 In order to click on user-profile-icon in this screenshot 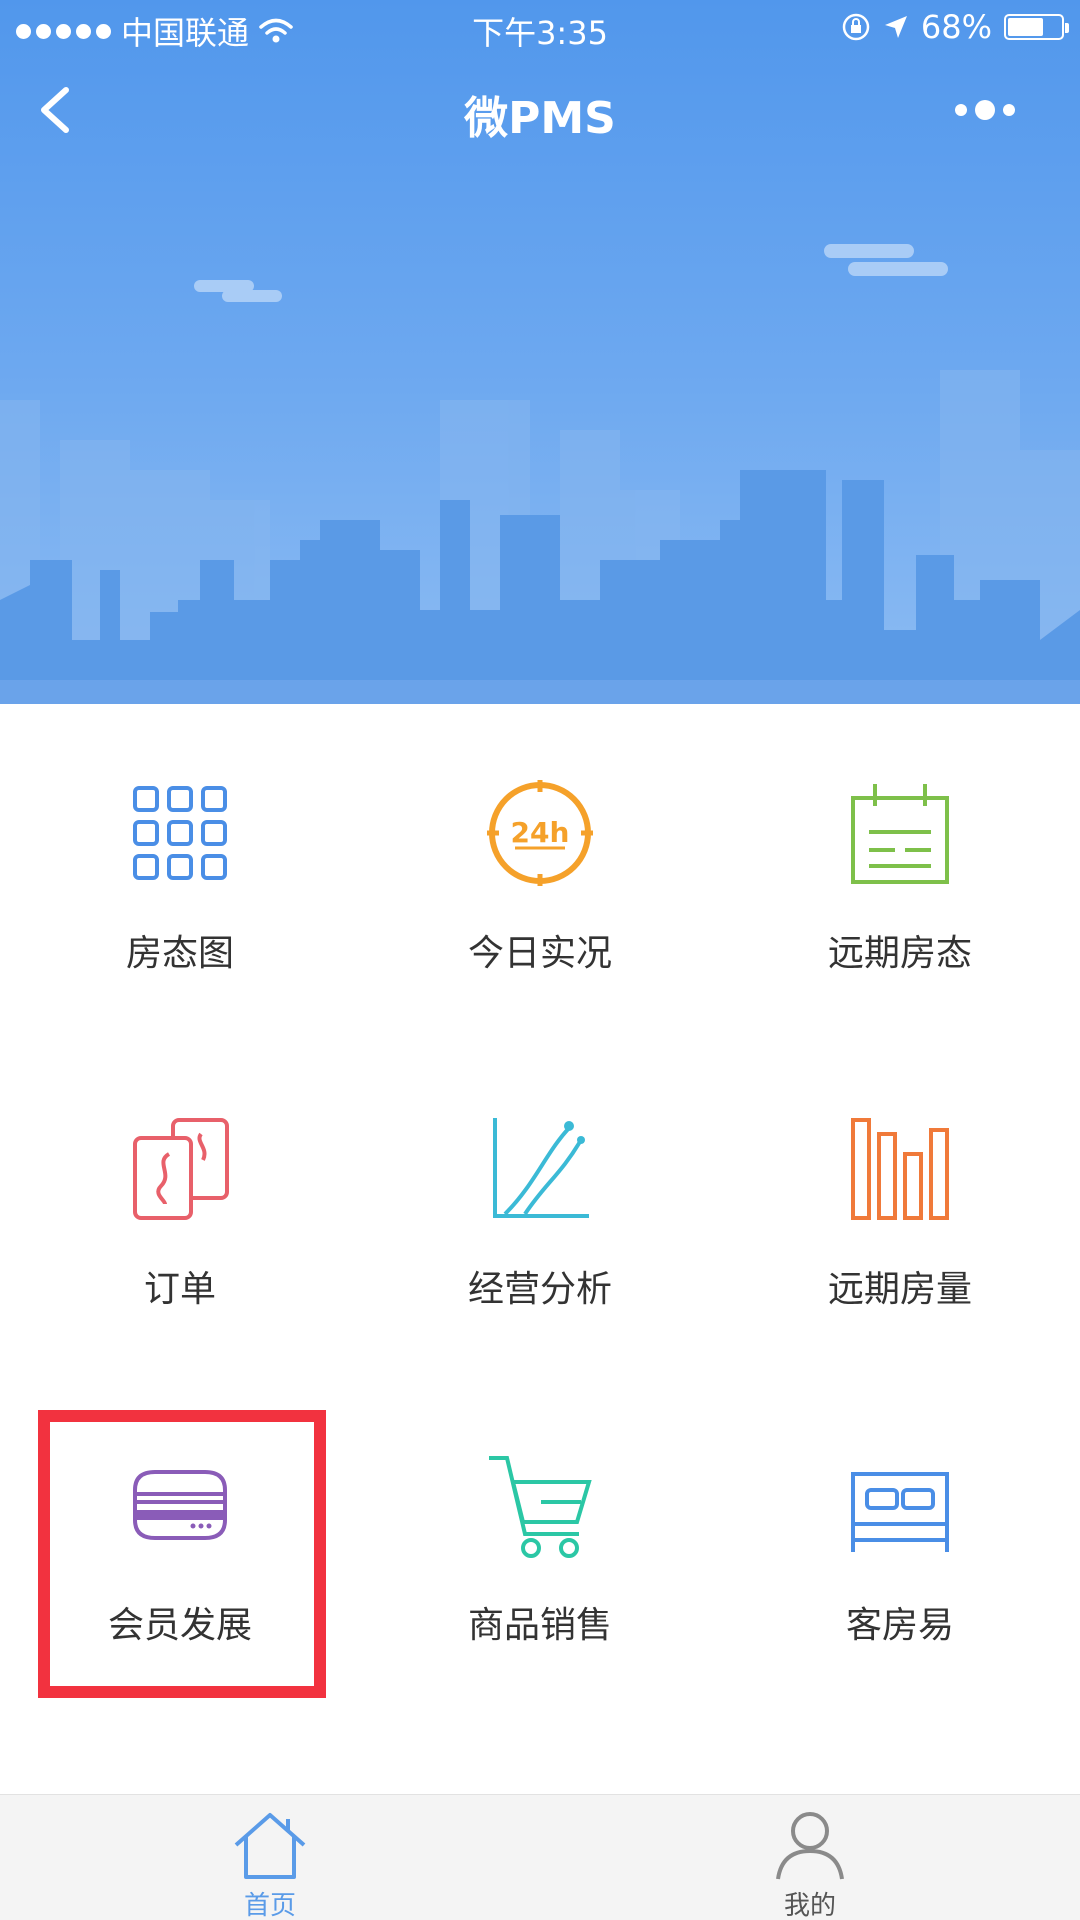, I will do `click(810, 1846)`.